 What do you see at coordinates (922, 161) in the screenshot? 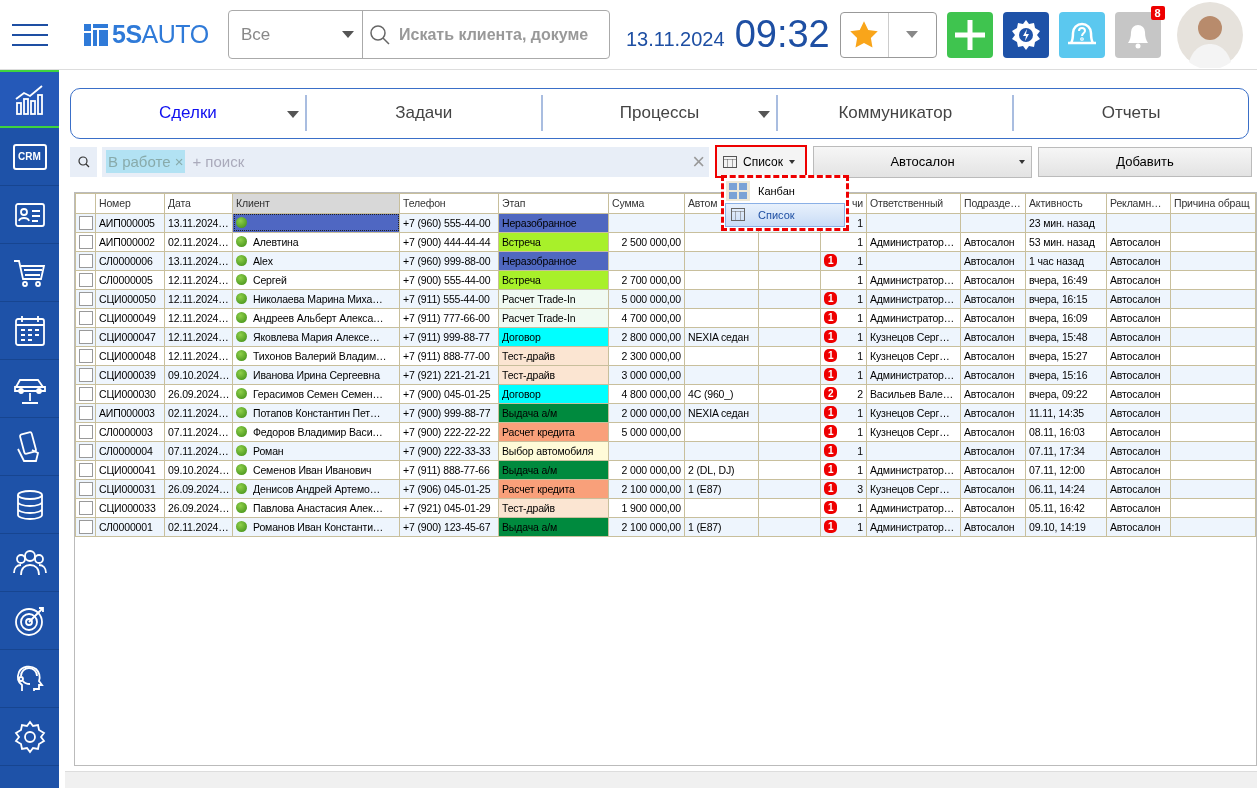
I see `department-select: Автосалон` at bounding box center [922, 161].